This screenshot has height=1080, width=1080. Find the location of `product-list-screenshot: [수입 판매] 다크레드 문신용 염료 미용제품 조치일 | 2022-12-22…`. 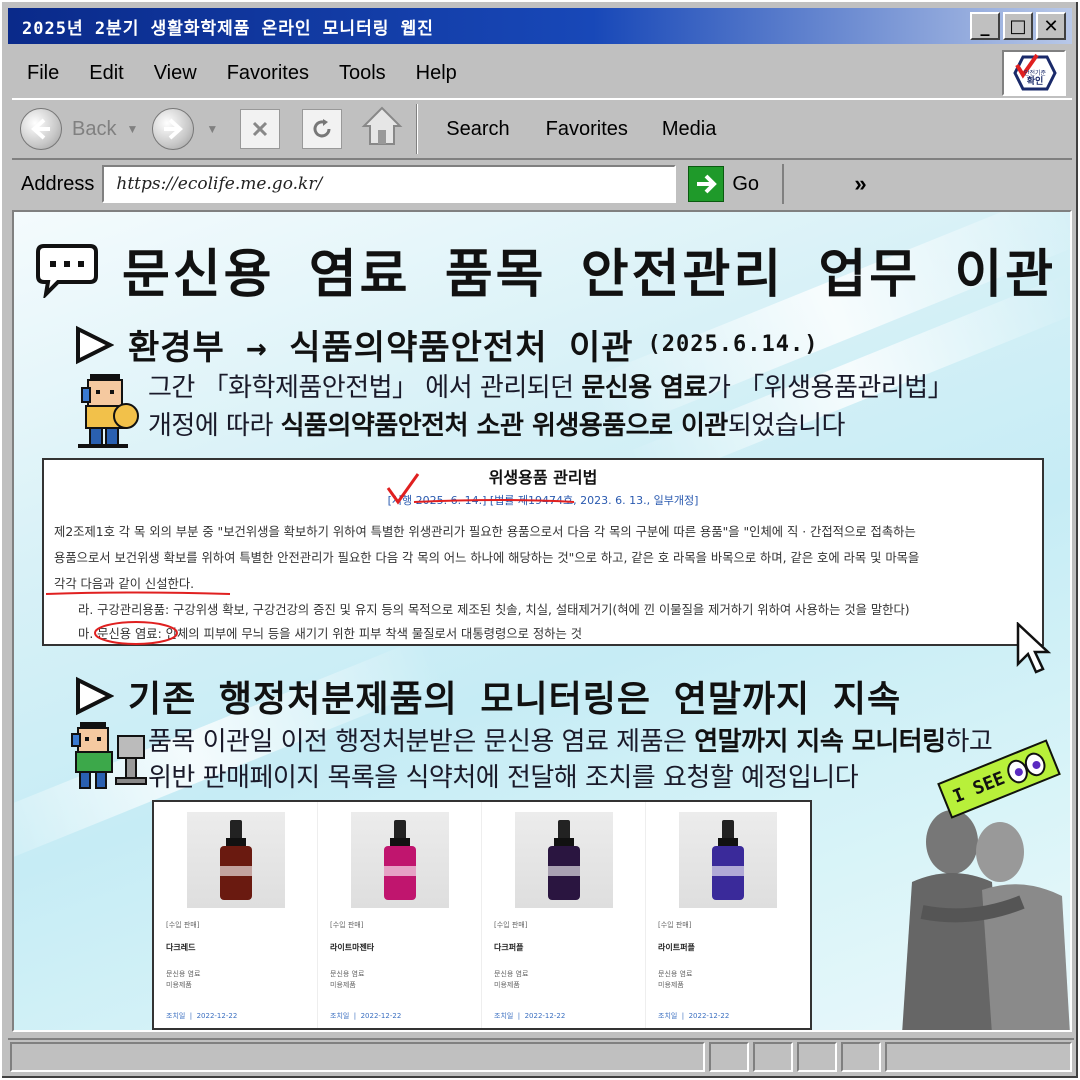

product-list-screenshot: [수입 판매] 다크레드 문신용 염료 미용제품 조치일 | 2022-12-22… is located at coordinates (482, 915).